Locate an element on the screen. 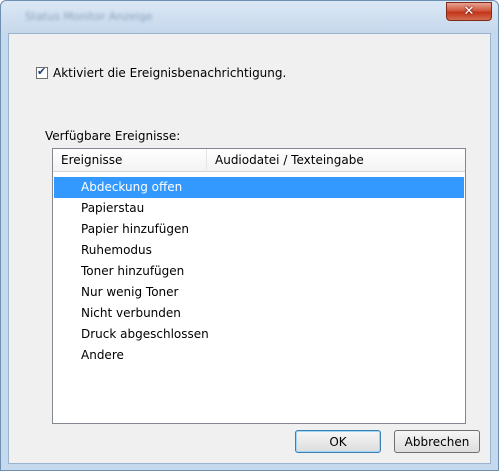  window-title: Status Monitor Anzeige is located at coordinates (89, 16).